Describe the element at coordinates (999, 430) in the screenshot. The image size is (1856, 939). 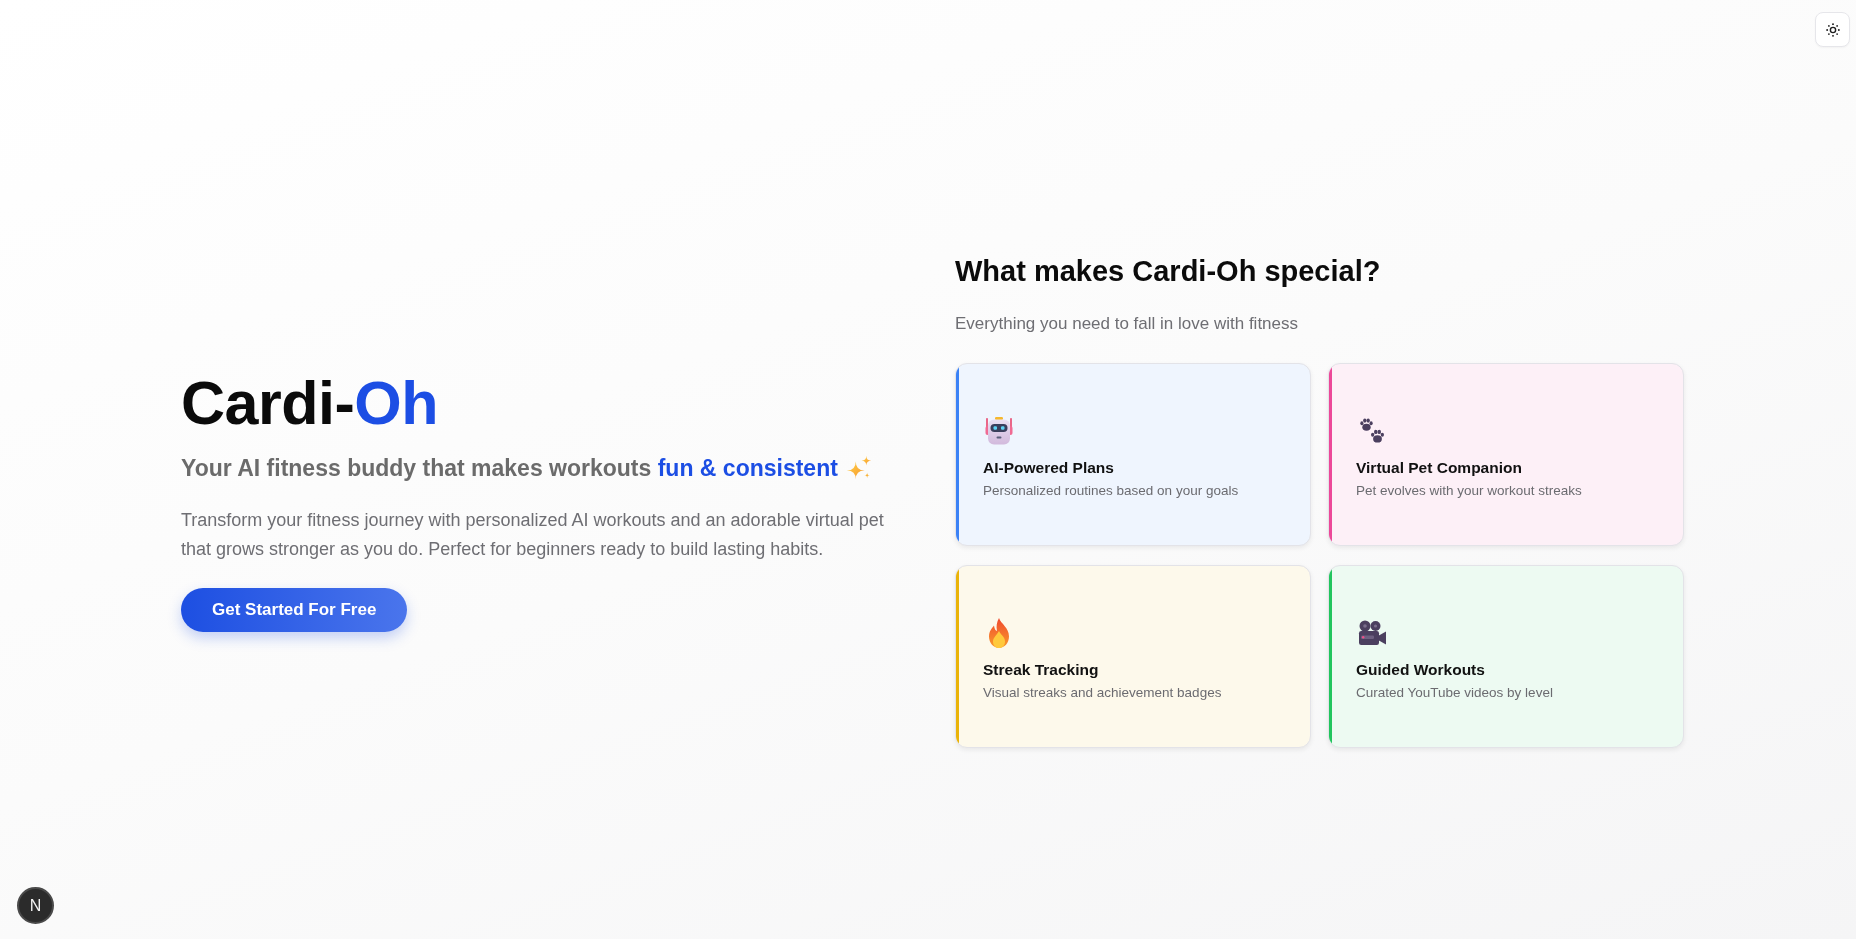
I see `robot-icon` at that location.